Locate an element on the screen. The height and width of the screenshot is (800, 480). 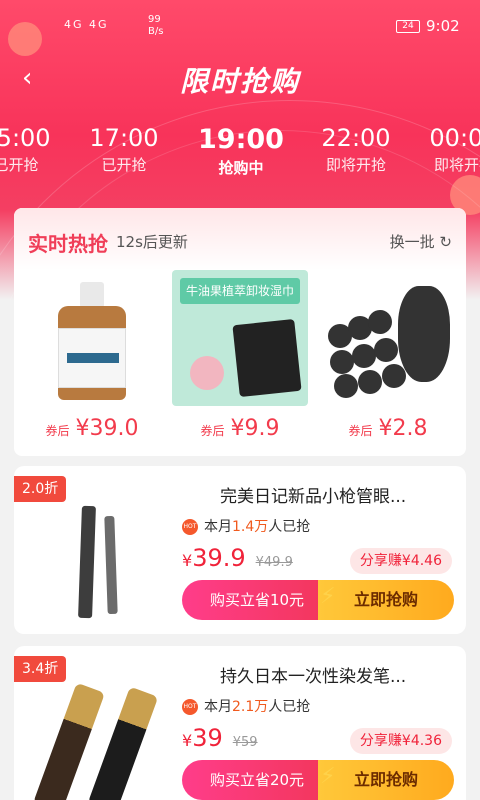
time-slot-active: 19:00 抢购中 is located at coordinates (241, 151).